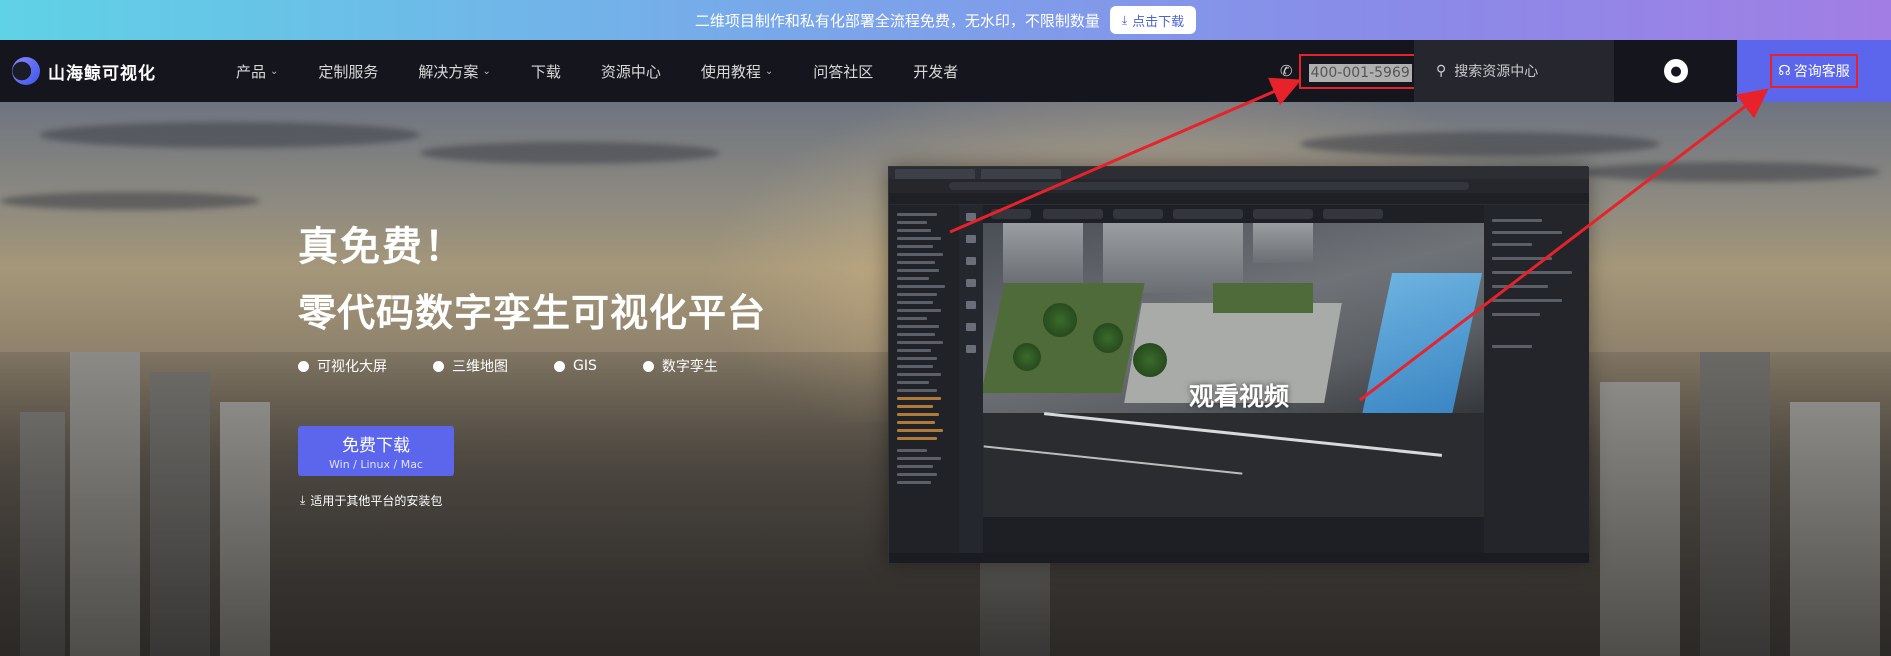  Describe the element at coordinates (230, 135) in the screenshot. I see `cloud` at that location.